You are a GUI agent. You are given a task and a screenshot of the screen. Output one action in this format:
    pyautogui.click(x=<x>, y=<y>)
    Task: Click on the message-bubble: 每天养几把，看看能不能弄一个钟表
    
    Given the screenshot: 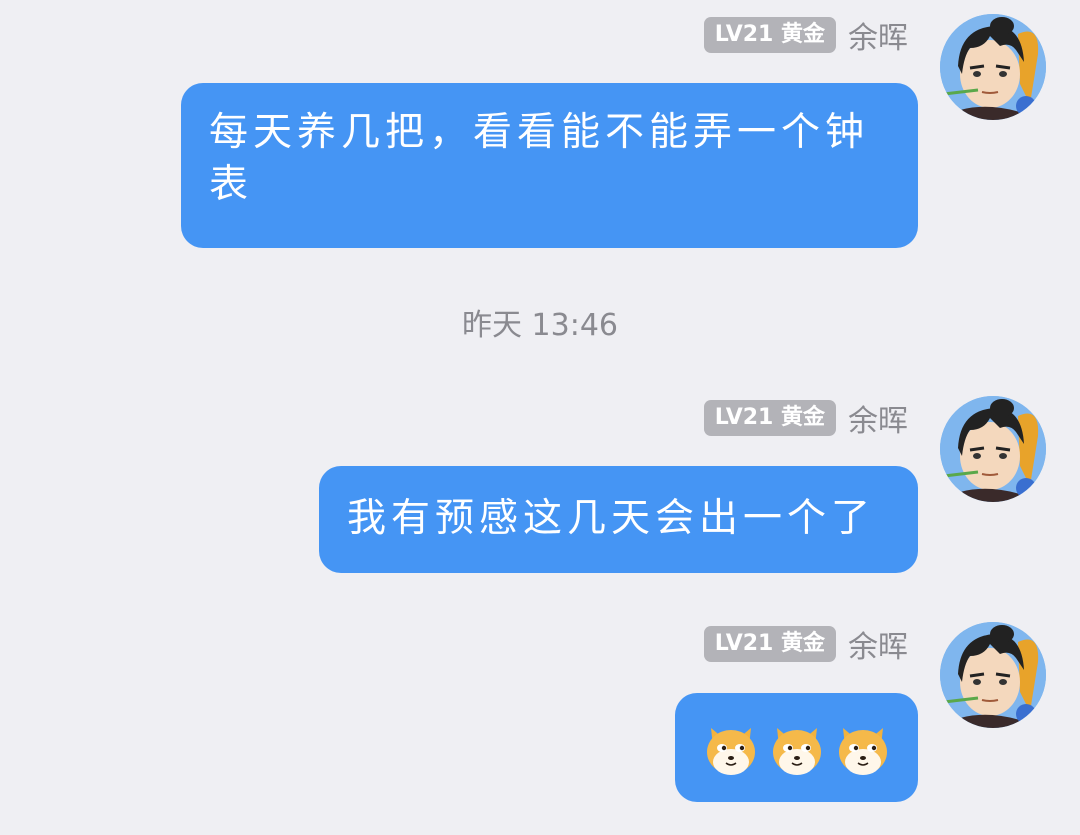 What is the action you would take?
    pyautogui.click(x=549, y=165)
    